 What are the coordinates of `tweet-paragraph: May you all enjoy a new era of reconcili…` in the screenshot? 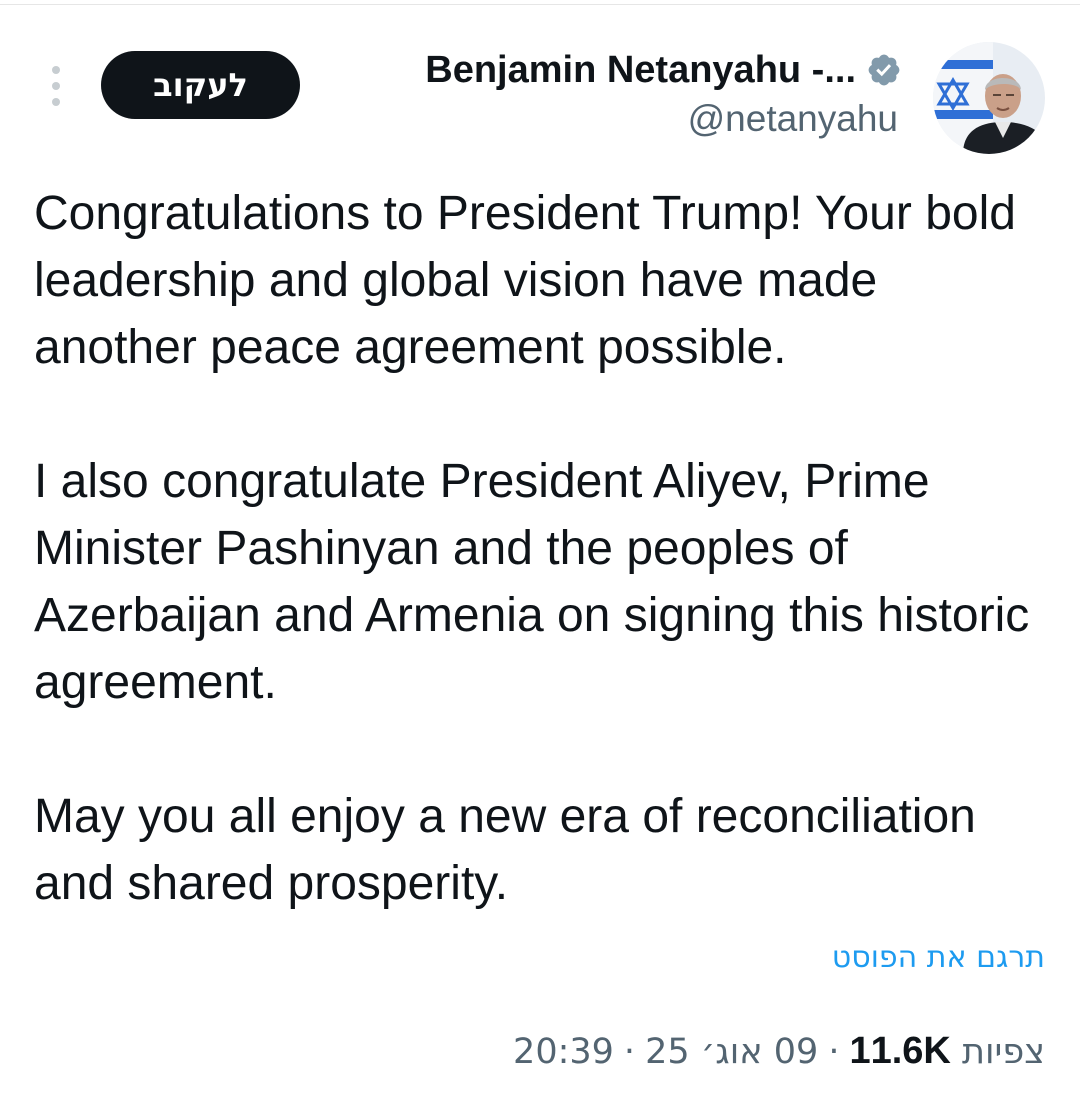 It's located at (512, 850).